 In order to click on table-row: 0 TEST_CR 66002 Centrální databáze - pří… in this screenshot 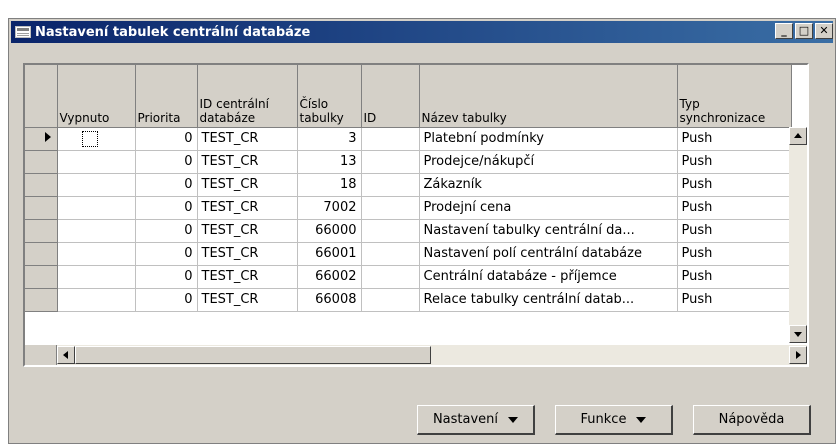, I will do `click(408, 277)`.